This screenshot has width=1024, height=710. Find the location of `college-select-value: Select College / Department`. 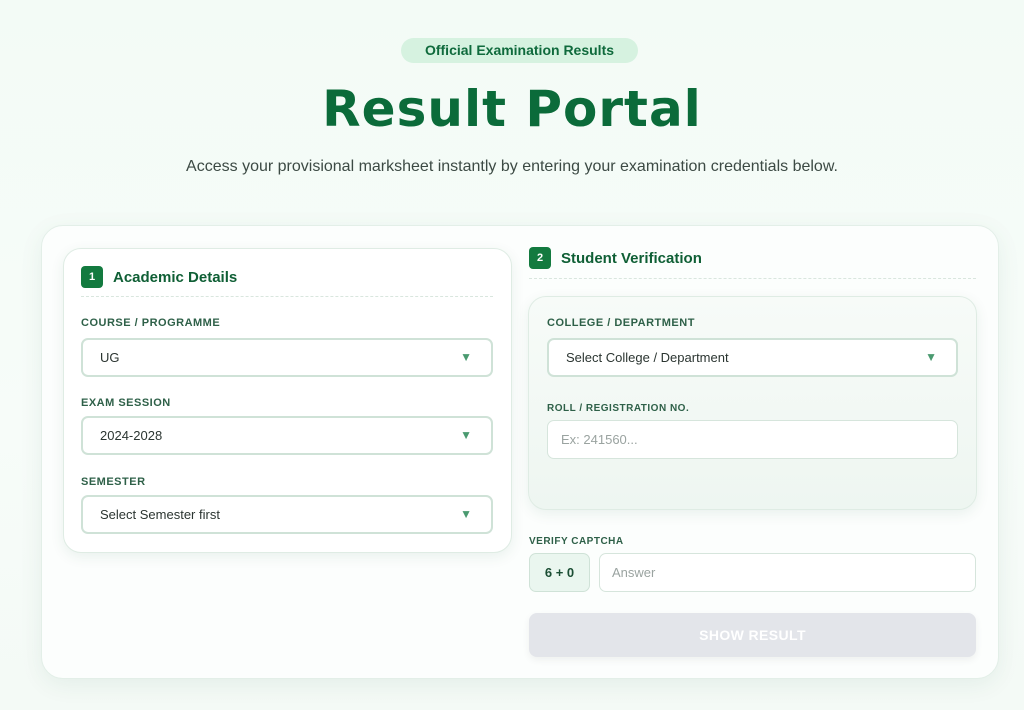

college-select-value: Select College / Department is located at coordinates (647, 357).